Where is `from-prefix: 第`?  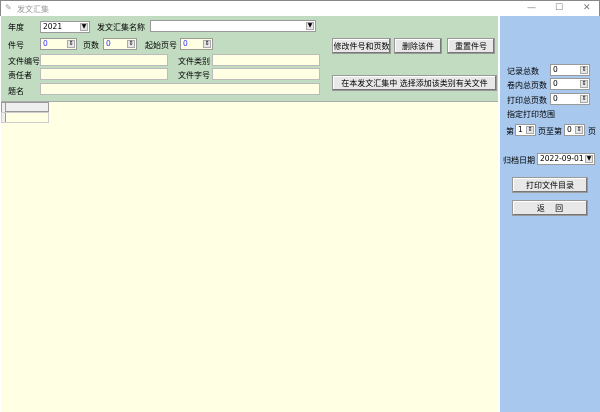 from-prefix: 第 is located at coordinates (510, 131).